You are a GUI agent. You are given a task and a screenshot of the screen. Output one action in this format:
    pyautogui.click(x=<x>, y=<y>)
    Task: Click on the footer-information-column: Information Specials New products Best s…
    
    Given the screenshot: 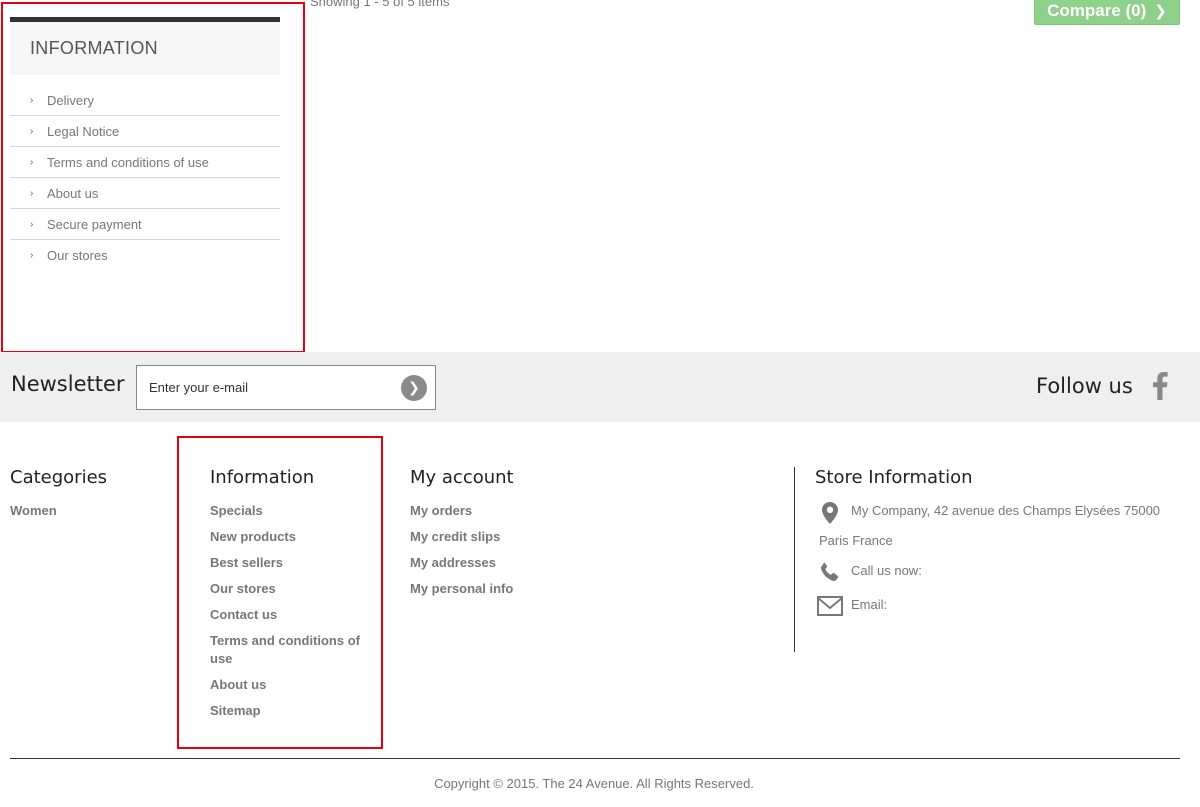 What is the action you would take?
    pyautogui.click(x=290, y=597)
    